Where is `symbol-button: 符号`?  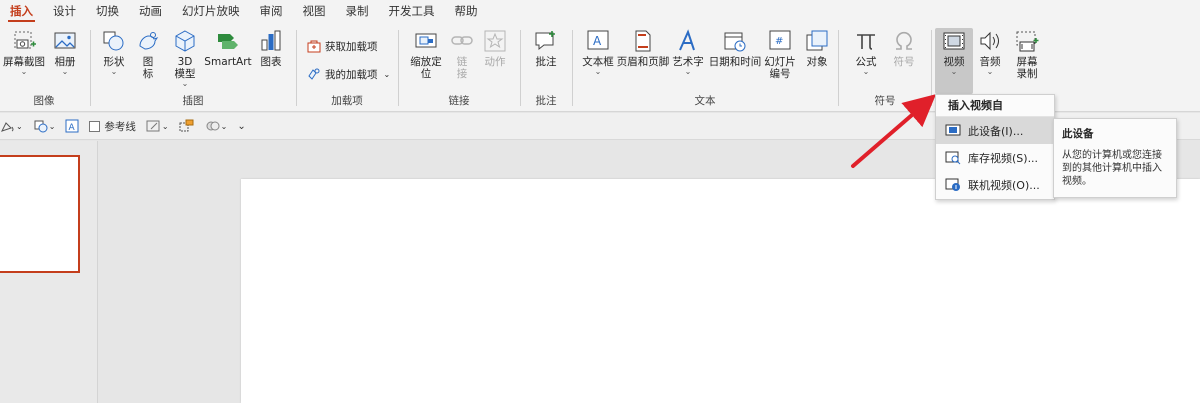
symbol-button: 符号 is located at coordinates (904, 48).